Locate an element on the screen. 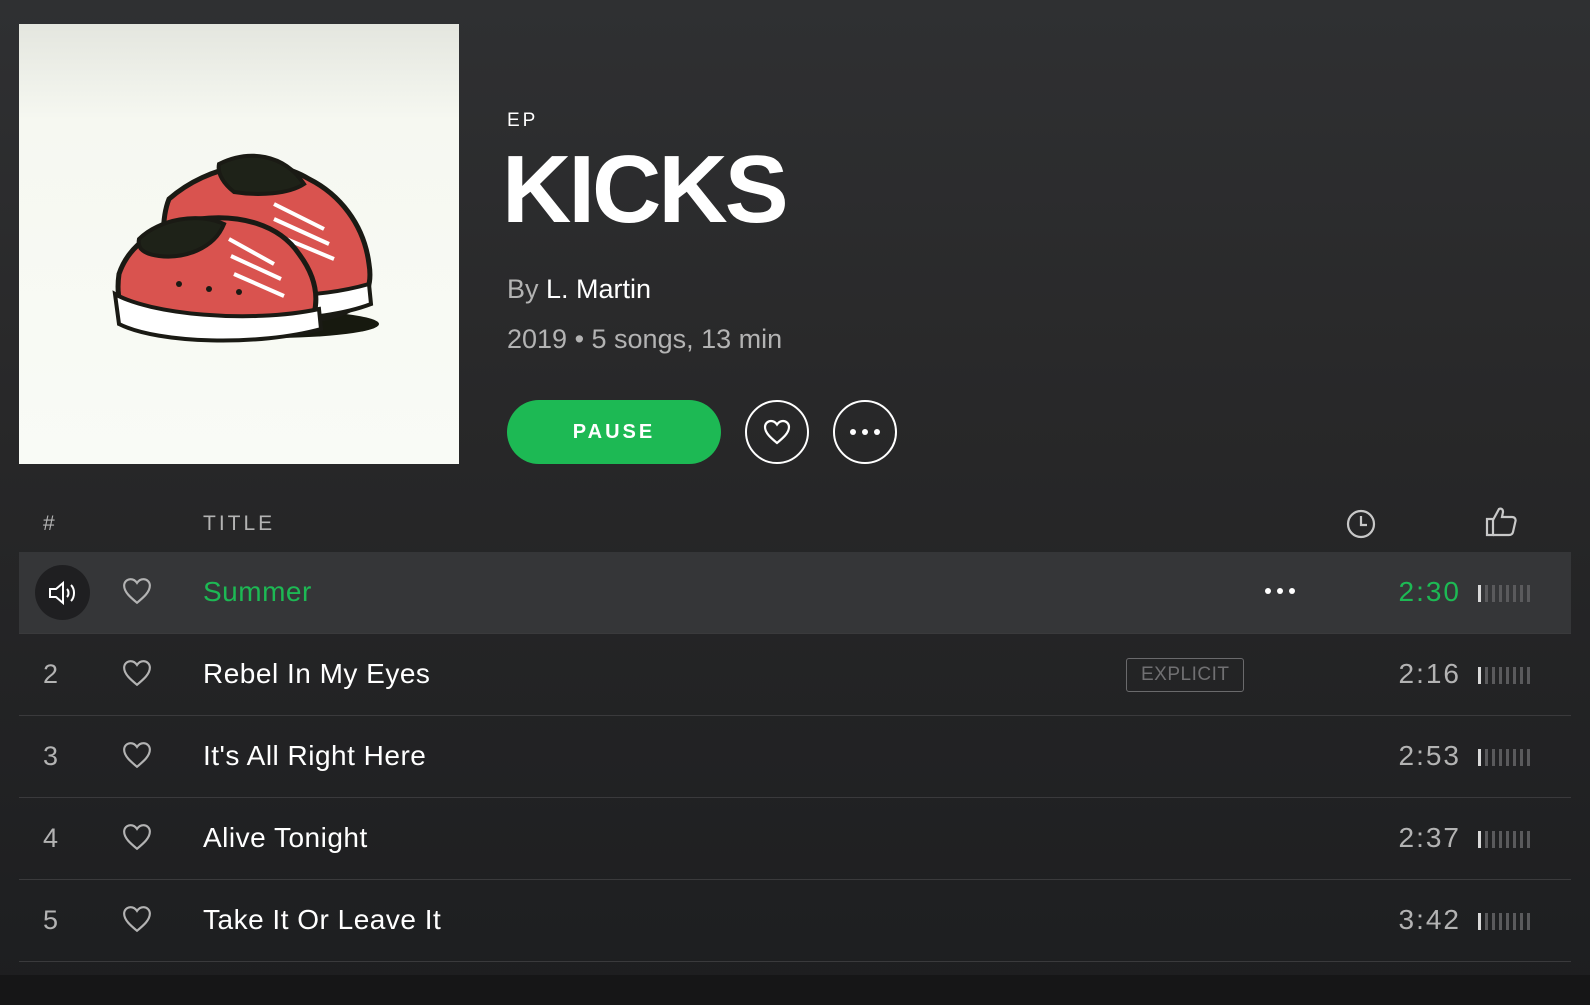  sneakers-artwork-icon is located at coordinates (245, 248).